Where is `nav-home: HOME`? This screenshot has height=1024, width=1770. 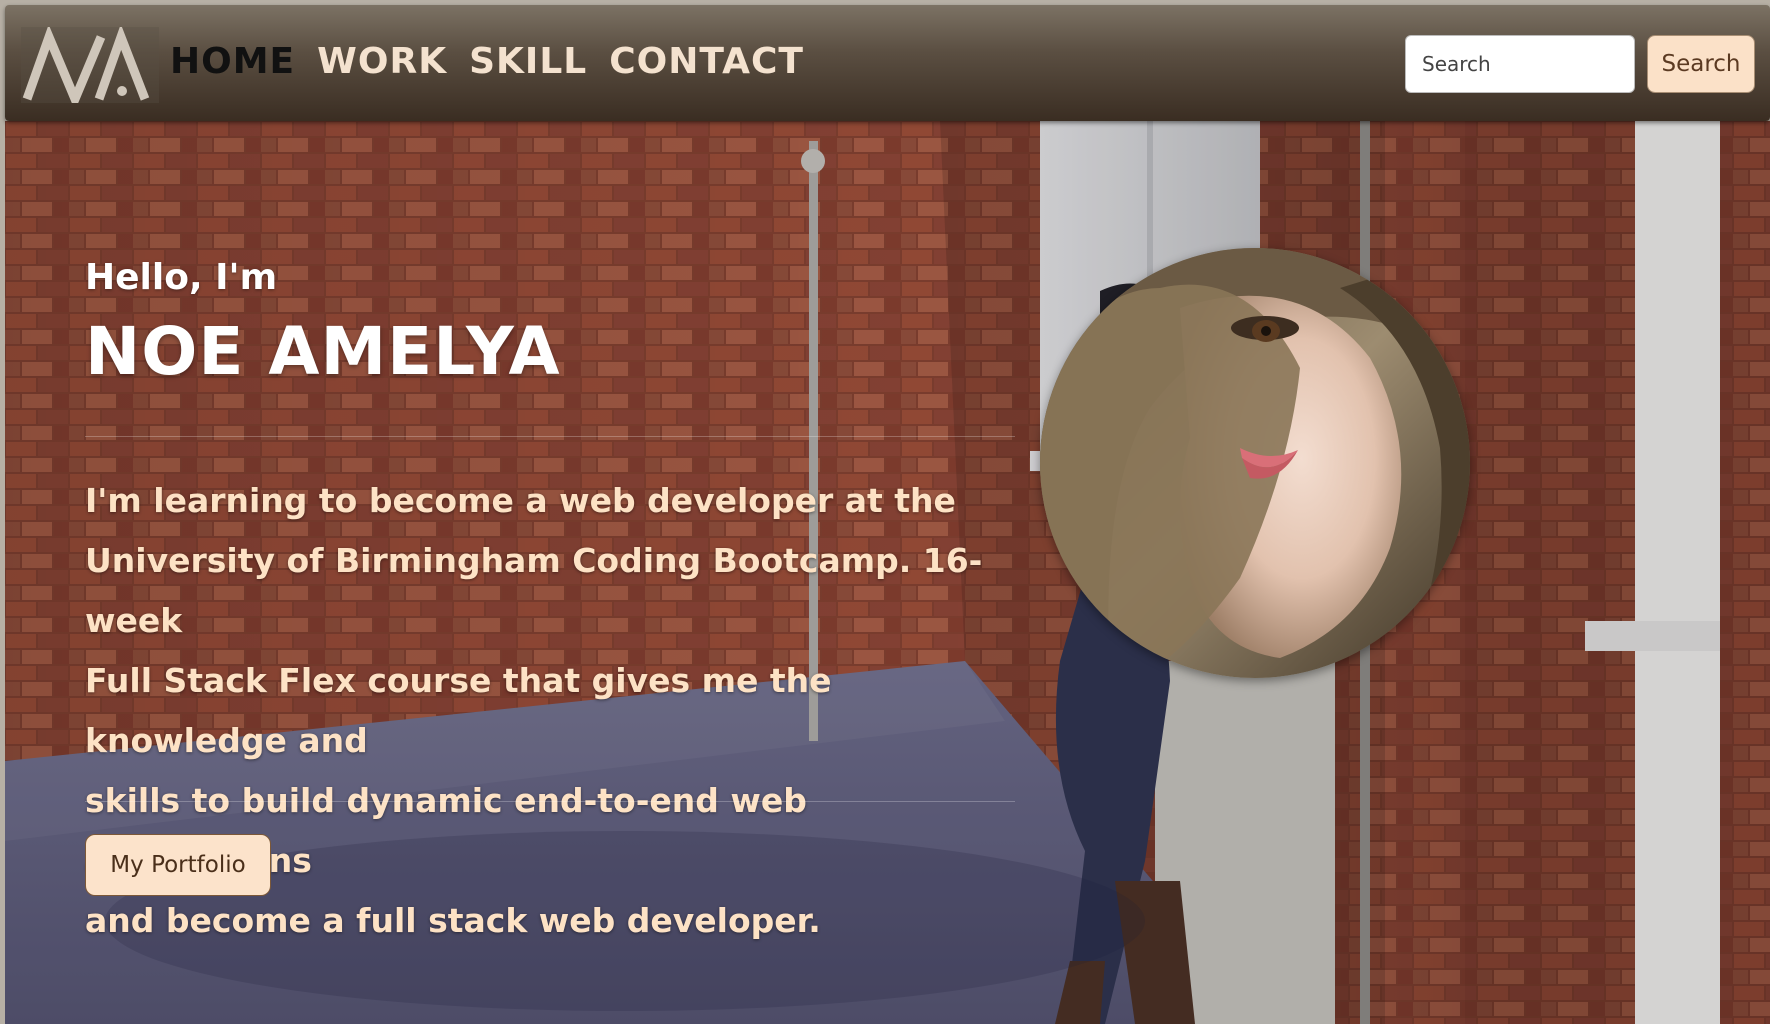
nav-home: HOME is located at coordinates (232, 61).